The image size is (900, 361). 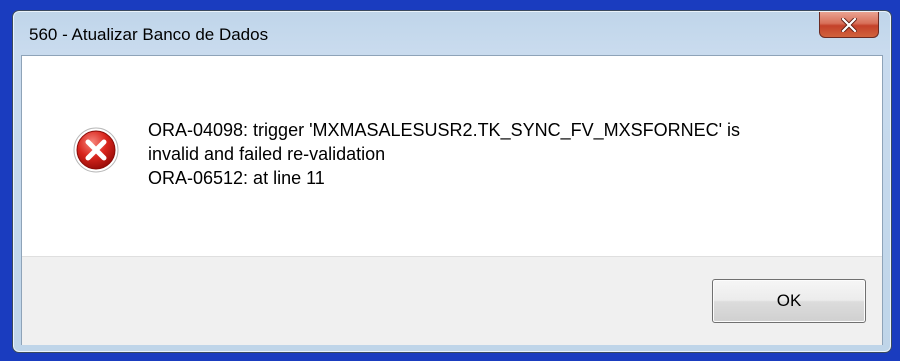 I want to click on ok-button: OK, so click(x=789, y=301).